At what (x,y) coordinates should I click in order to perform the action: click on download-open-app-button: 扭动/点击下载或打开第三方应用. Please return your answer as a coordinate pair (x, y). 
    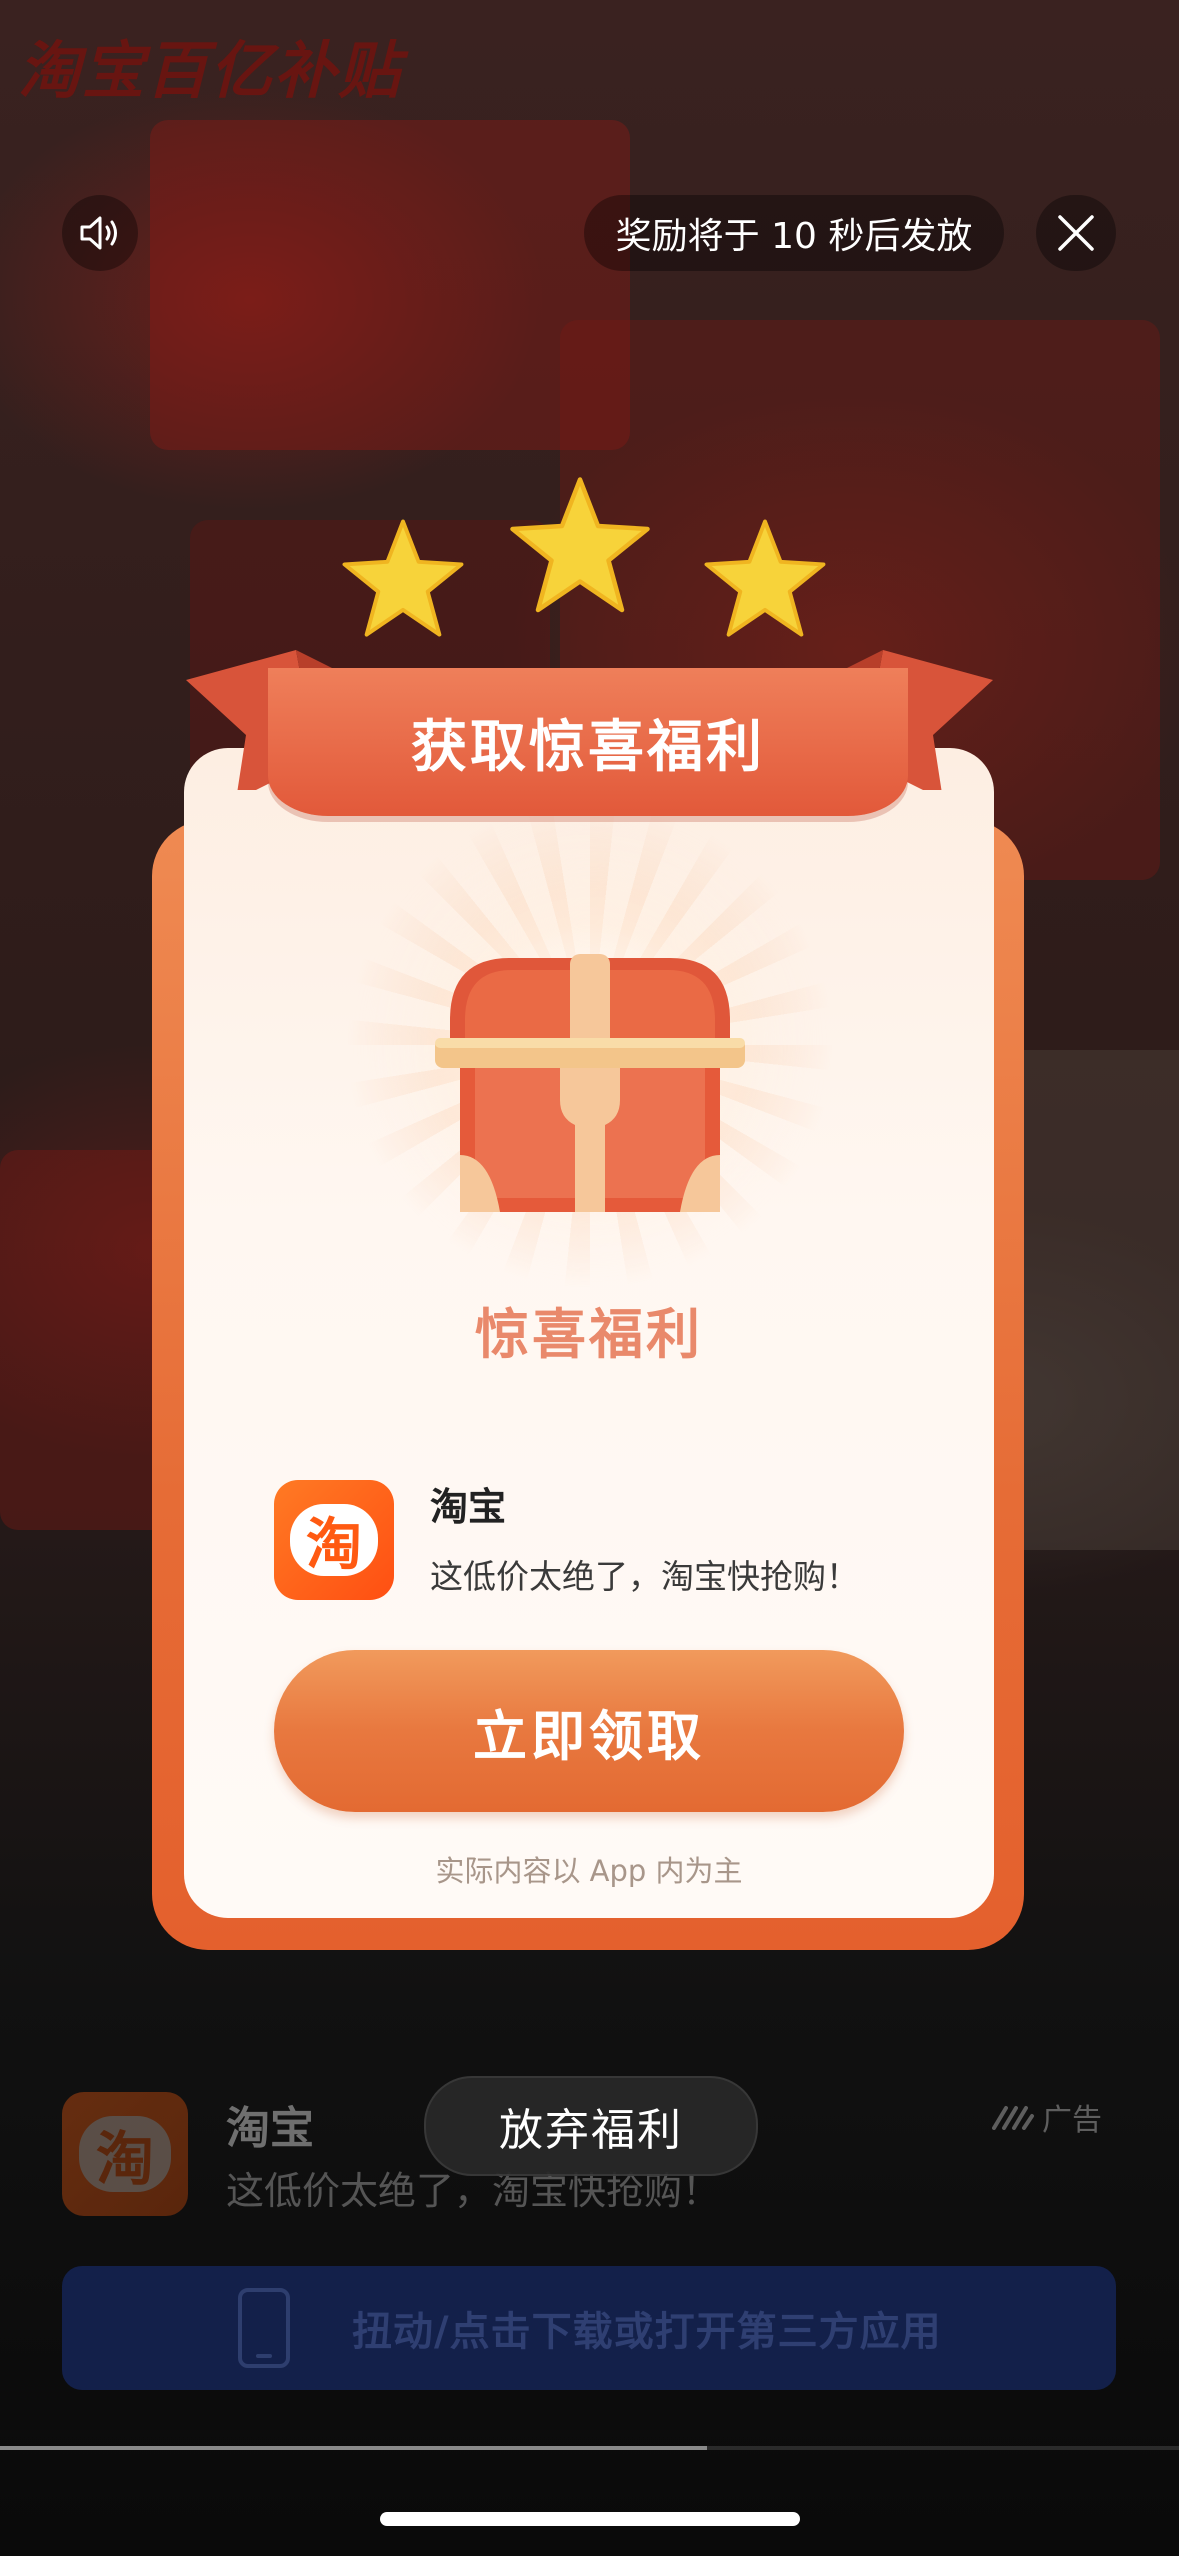
    Looking at the image, I should click on (589, 2328).